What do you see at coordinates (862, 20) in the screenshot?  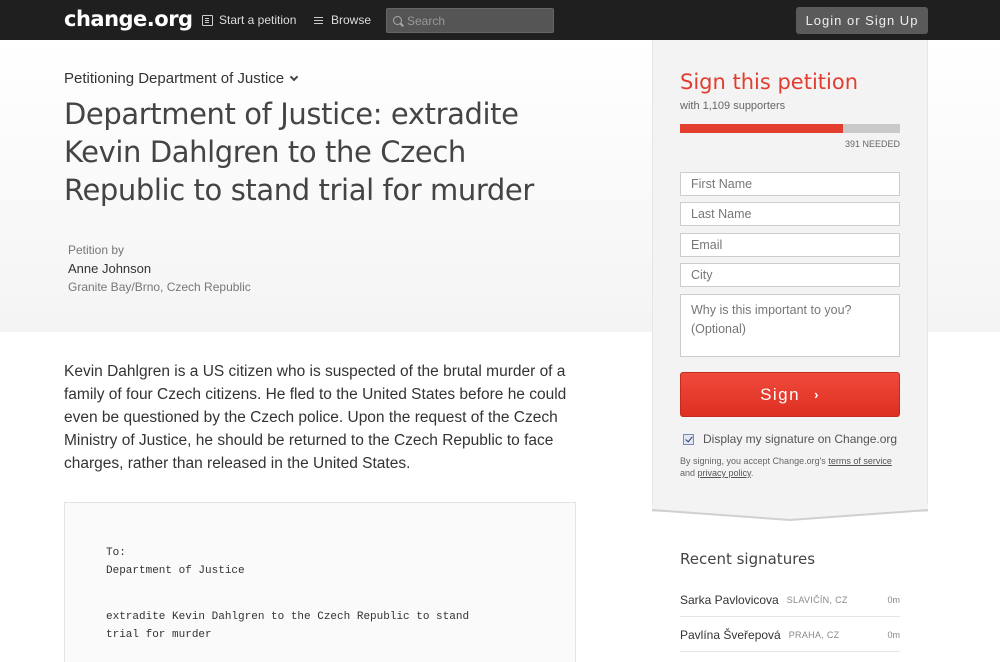 I see `login-signup-button: Login or Sign Up` at bounding box center [862, 20].